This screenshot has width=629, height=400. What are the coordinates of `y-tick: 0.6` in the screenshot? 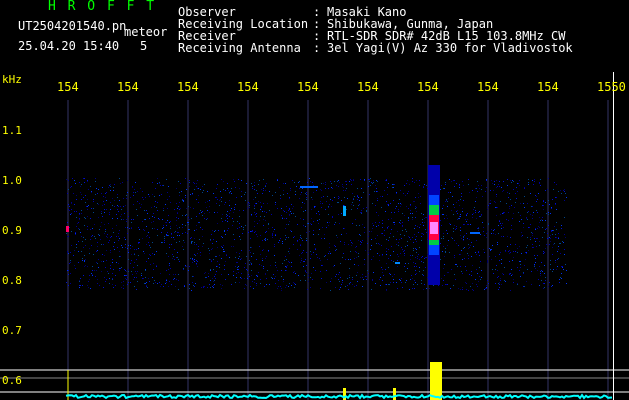 It's located at (12, 380).